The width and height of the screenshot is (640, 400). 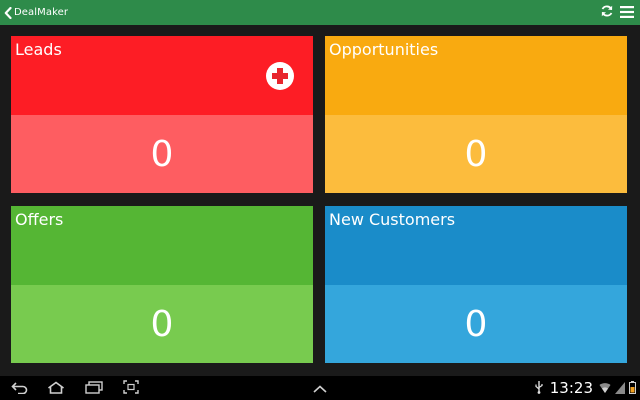 I want to click on tile-leads-header: Leads, so click(x=162, y=75).